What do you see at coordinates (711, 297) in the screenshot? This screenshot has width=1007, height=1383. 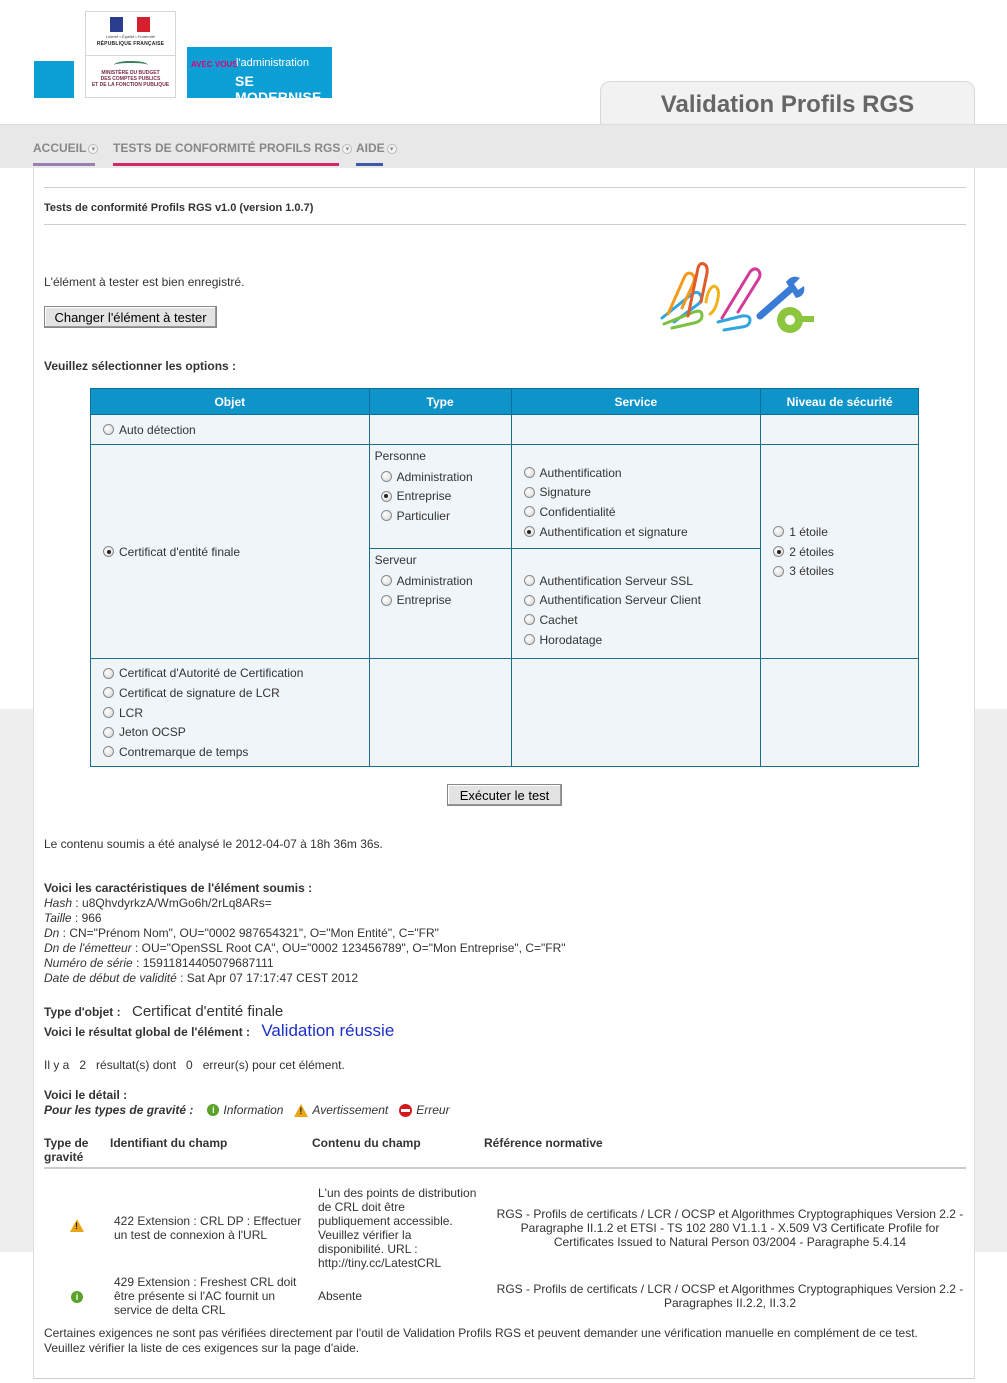 I see `paperclip-icon` at bounding box center [711, 297].